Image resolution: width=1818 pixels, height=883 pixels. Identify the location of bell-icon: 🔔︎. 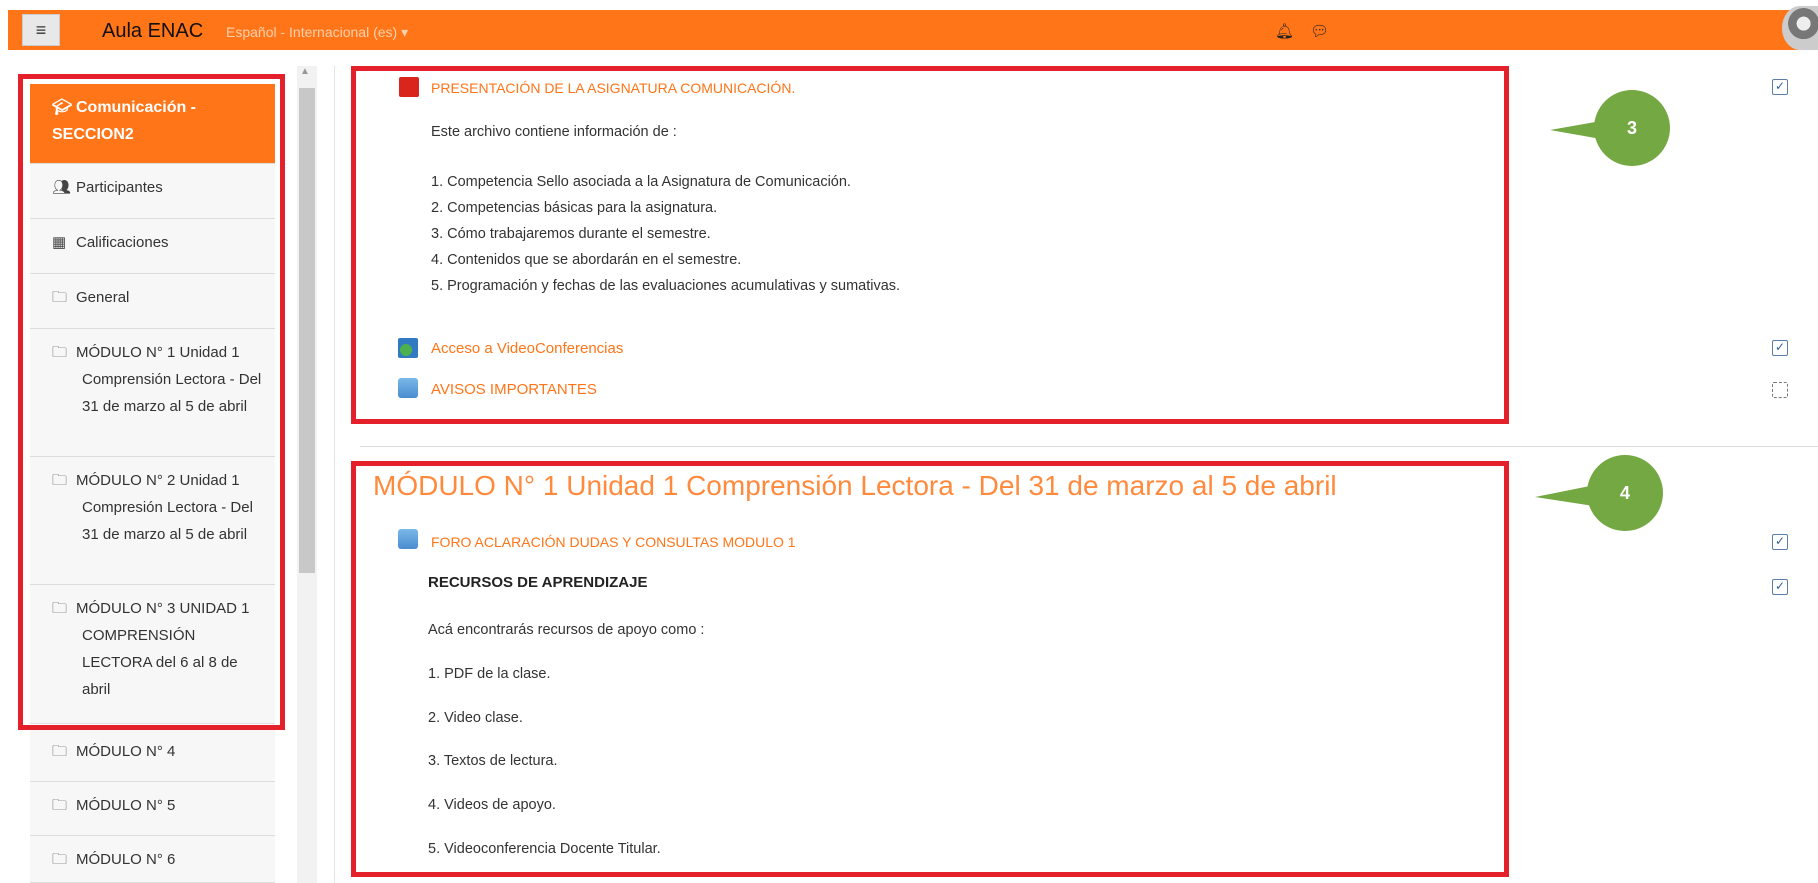
(1284, 31).